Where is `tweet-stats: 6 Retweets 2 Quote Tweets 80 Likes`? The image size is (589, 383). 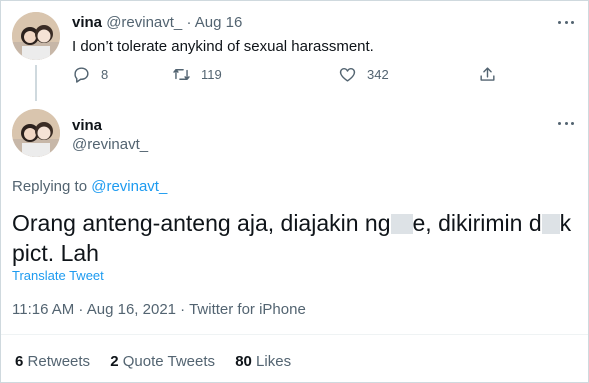
tweet-stats: 6 Retweets 2 Quote Tweets 80 Likes is located at coordinates (161, 361).